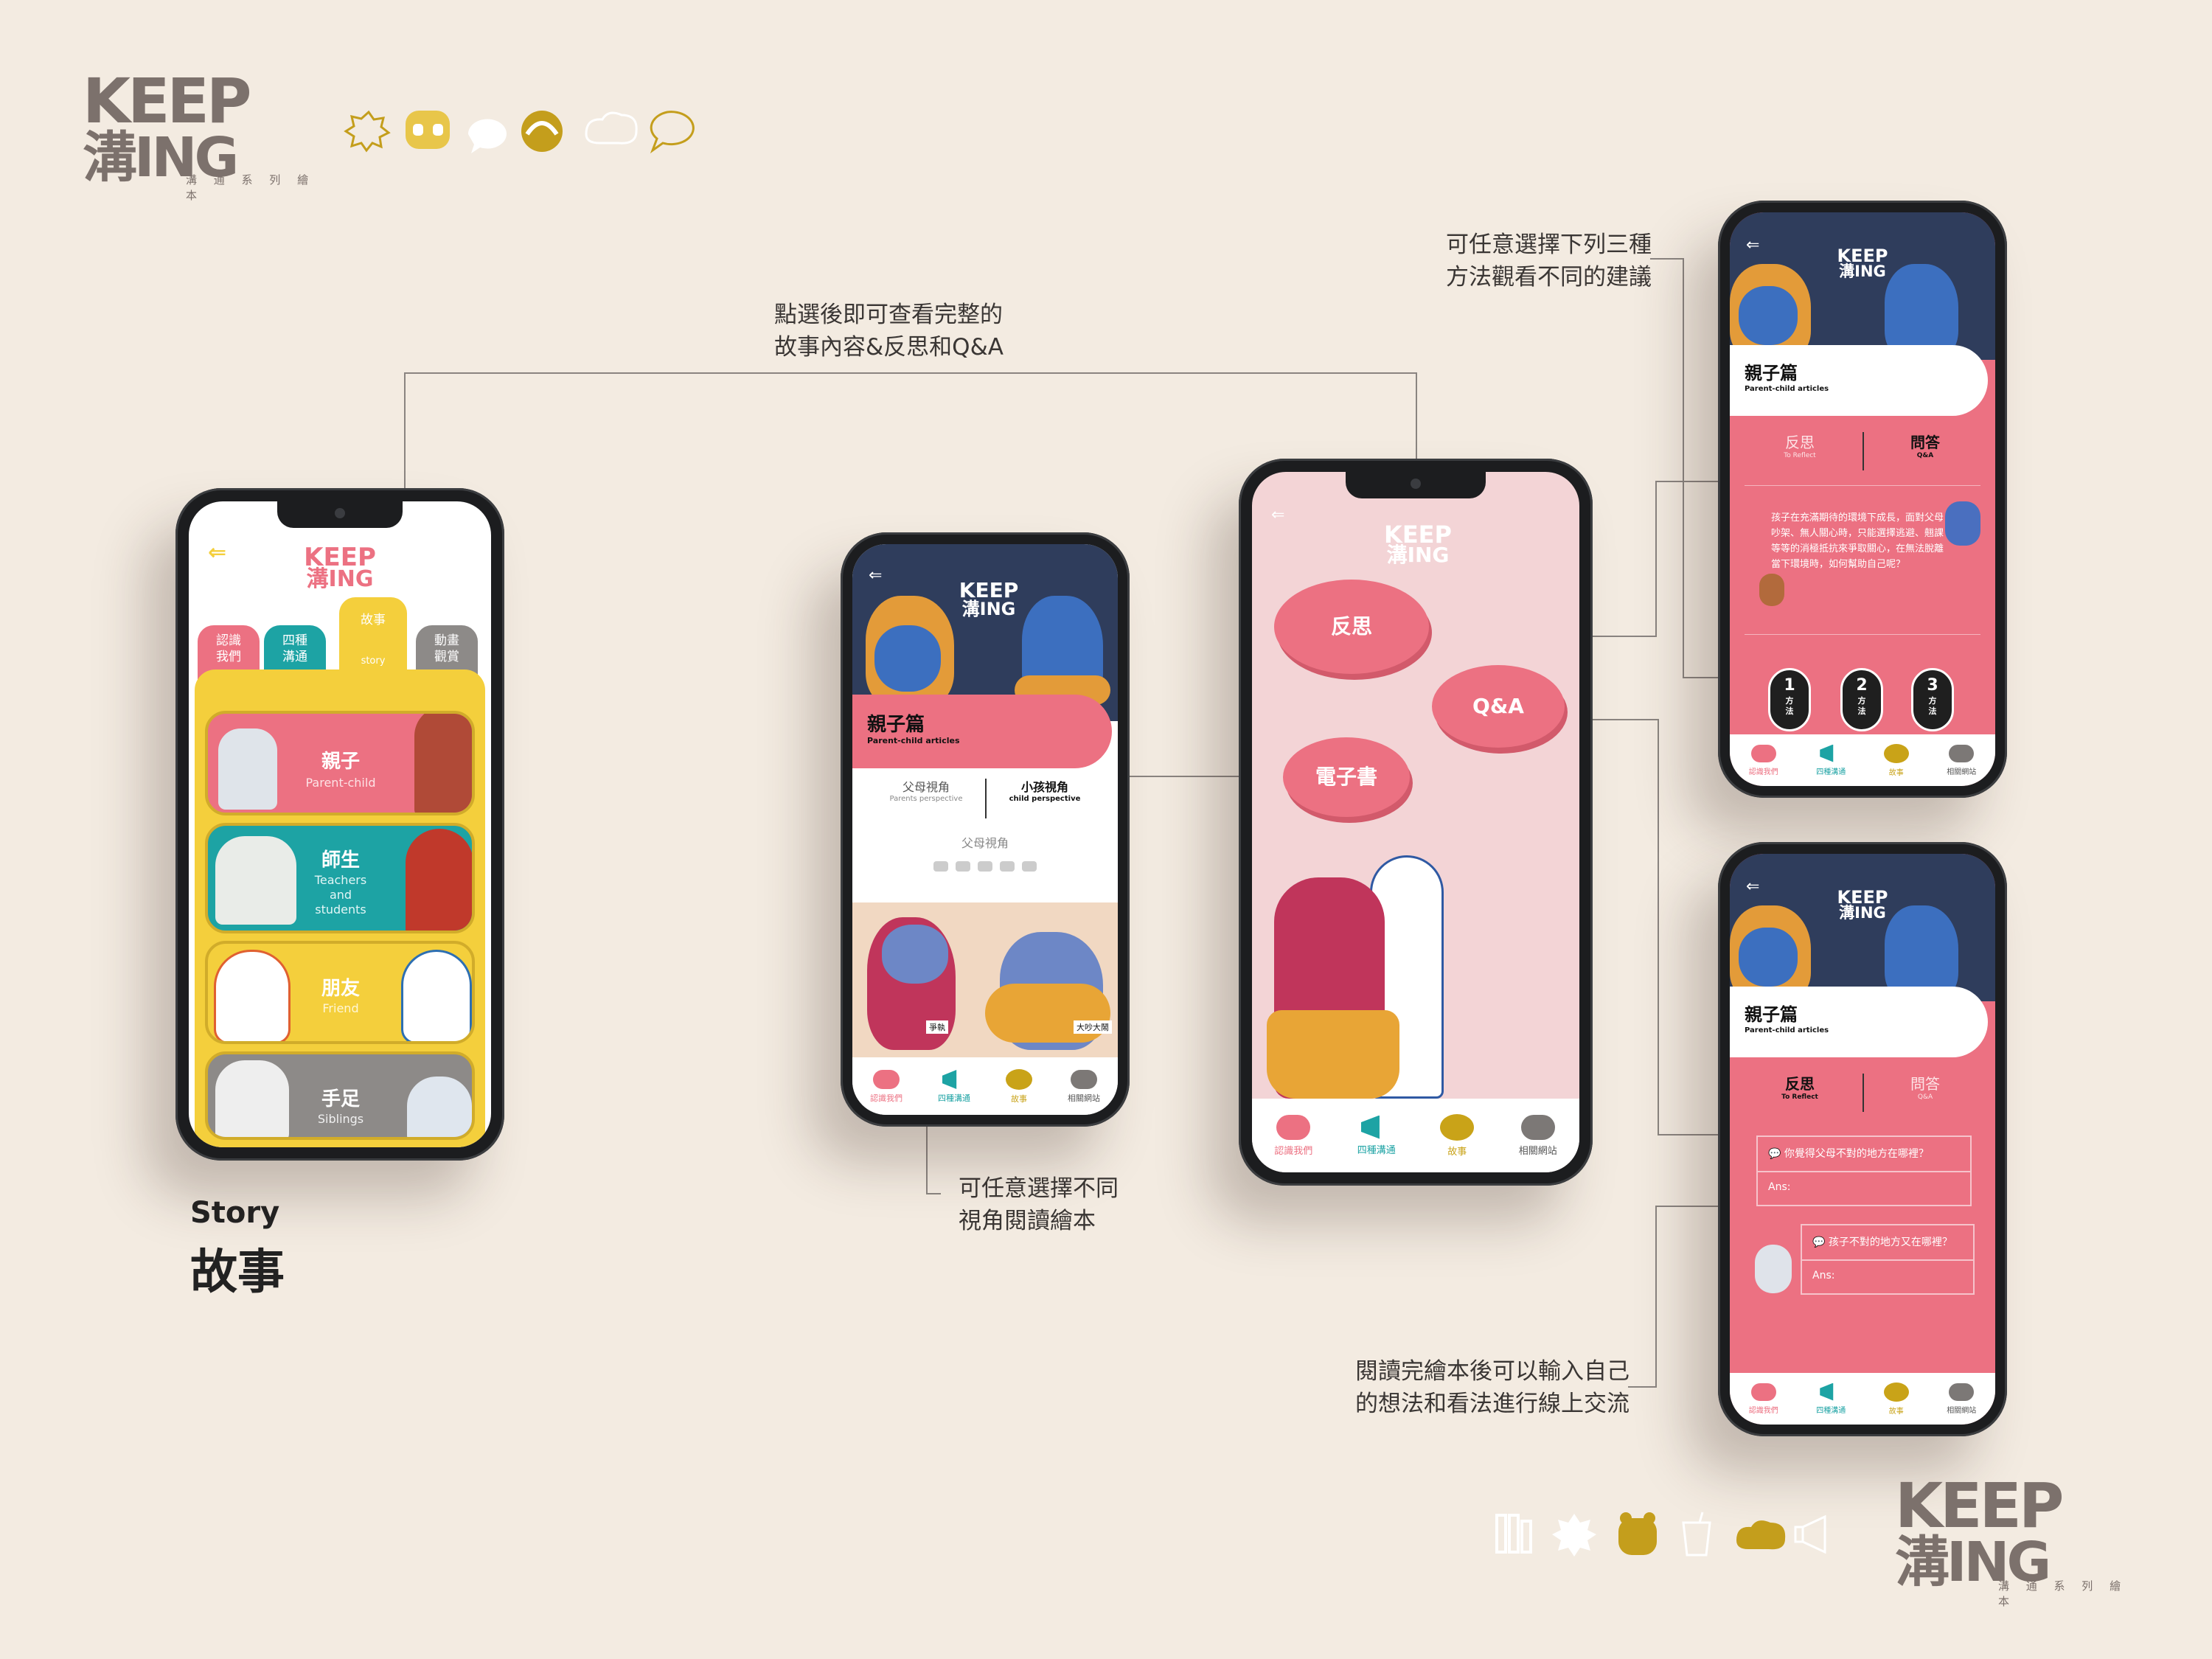 This screenshot has height=1659, width=2212. Describe the element at coordinates (989, 590) in the screenshot. I see `logo-text-keep: KEEP` at that location.